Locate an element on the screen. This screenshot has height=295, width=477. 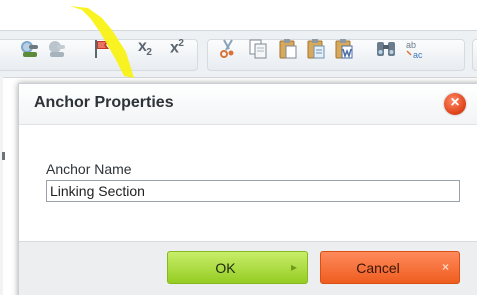
replace-icon: ab ac is located at coordinates (414, 49).